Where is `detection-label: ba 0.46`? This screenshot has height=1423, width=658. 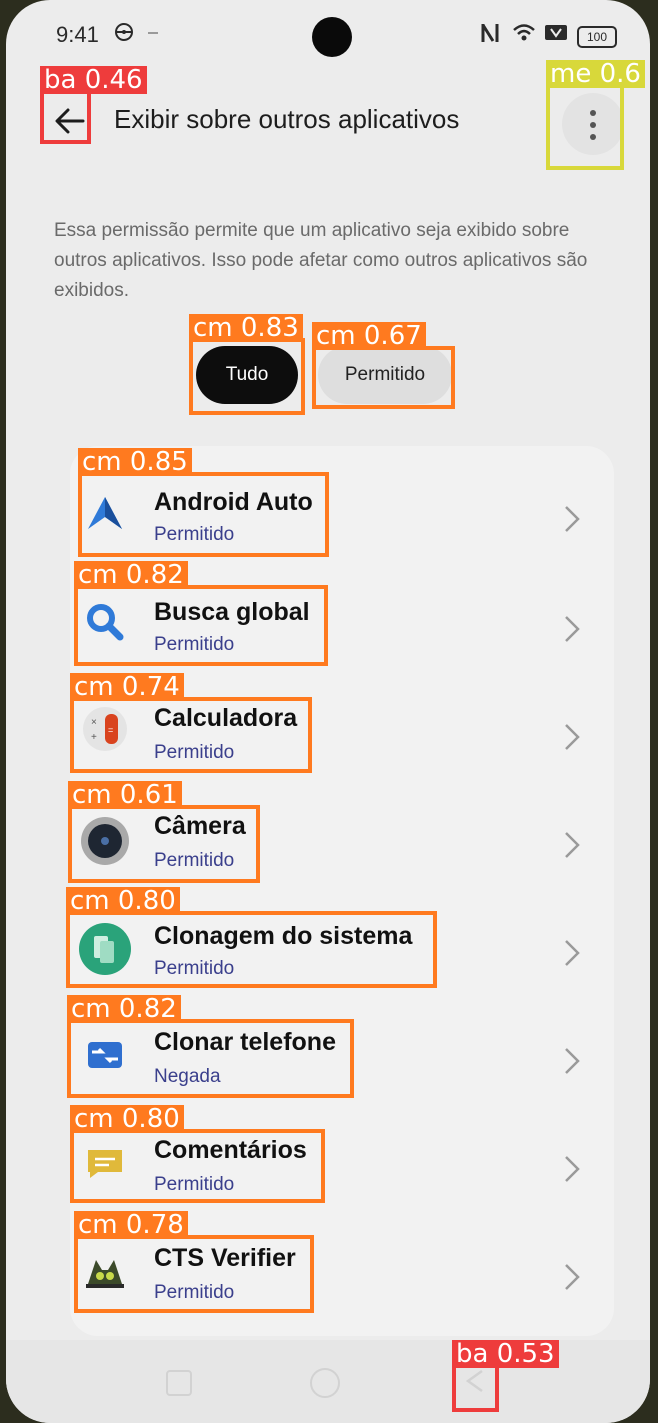
detection-label: ba 0.46 is located at coordinates (93, 80).